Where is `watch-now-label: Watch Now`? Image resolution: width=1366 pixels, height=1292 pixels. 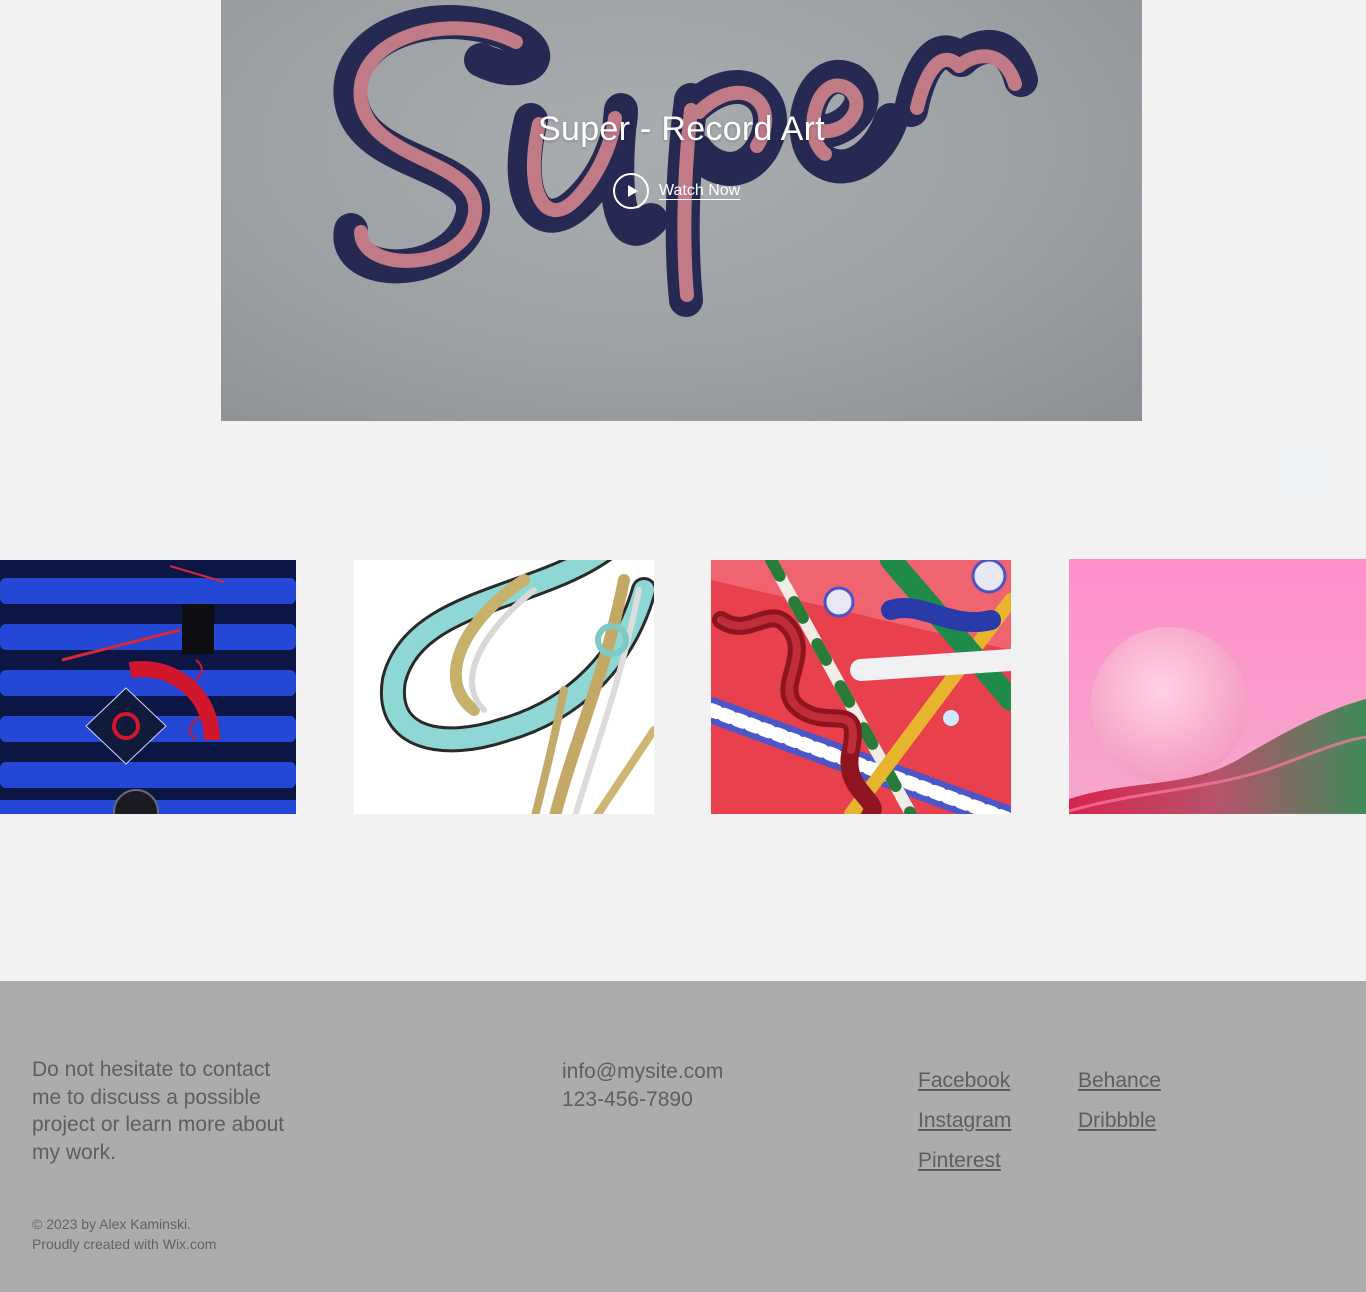 watch-now-label: Watch Now is located at coordinates (699, 191).